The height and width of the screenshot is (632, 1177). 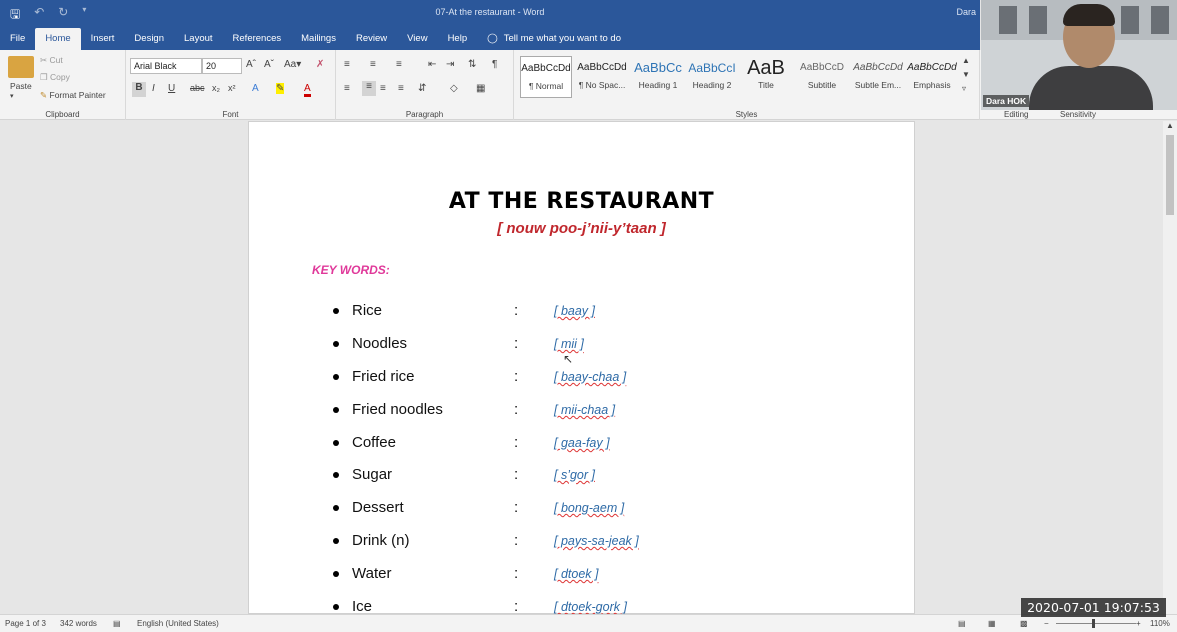 What do you see at coordinates (966, 74) in the screenshot?
I see `styles-scroll-down-icon: ▼` at bounding box center [966, 74].